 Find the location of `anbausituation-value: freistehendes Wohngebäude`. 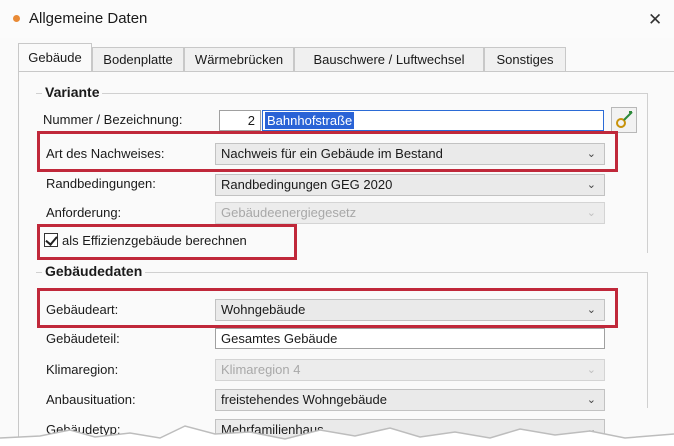

anbausituation-value: freistehendes Wohngebäude is located at coordinates (304, 399).